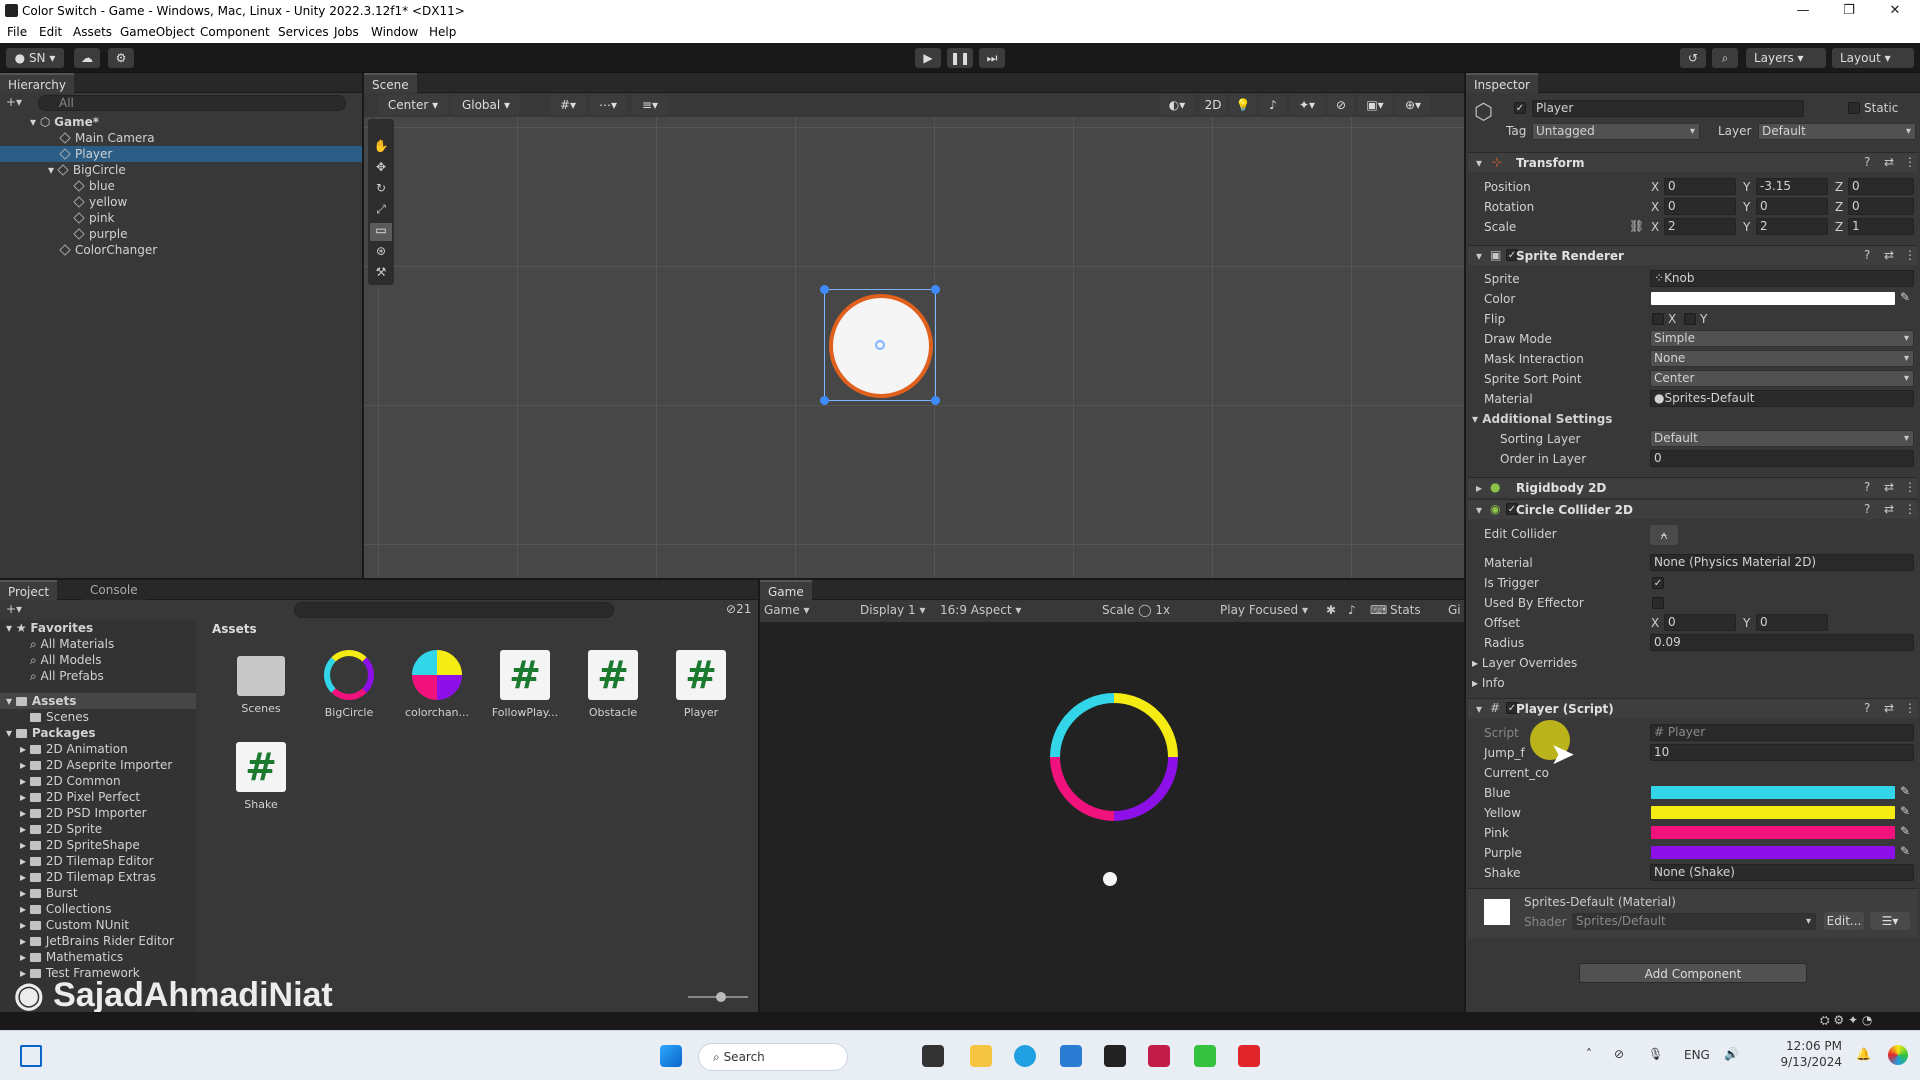 This screenshot has width=1920, height=1080. I want to click on recorder-icon, so click(1249, 1056).